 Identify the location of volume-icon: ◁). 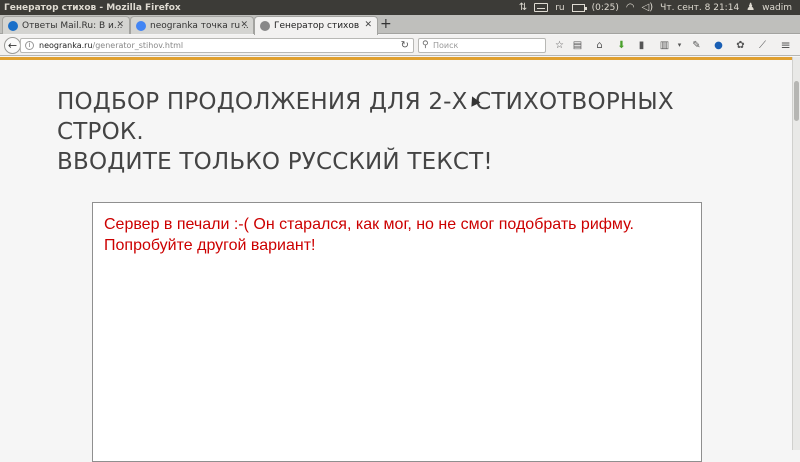
(648, 7).